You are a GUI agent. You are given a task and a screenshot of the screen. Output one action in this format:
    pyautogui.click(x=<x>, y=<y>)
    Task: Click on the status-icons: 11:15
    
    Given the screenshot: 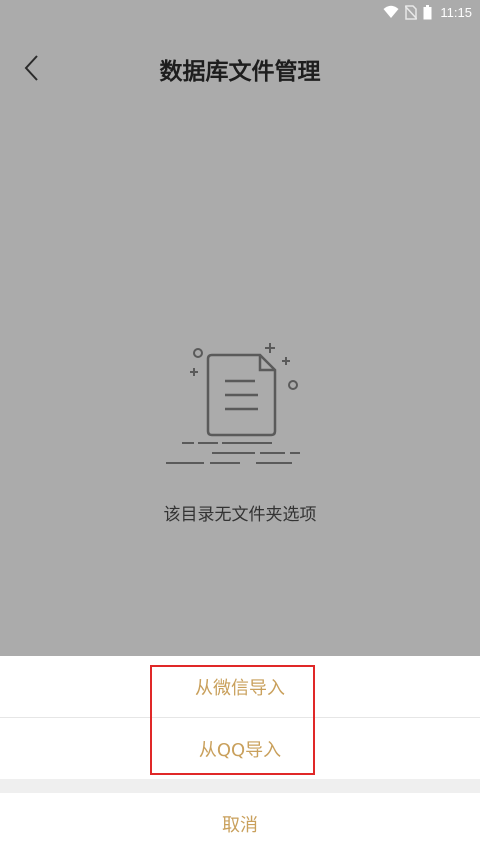 What is the action you would take?
    pyautogui.click(x=427, y=12)
    